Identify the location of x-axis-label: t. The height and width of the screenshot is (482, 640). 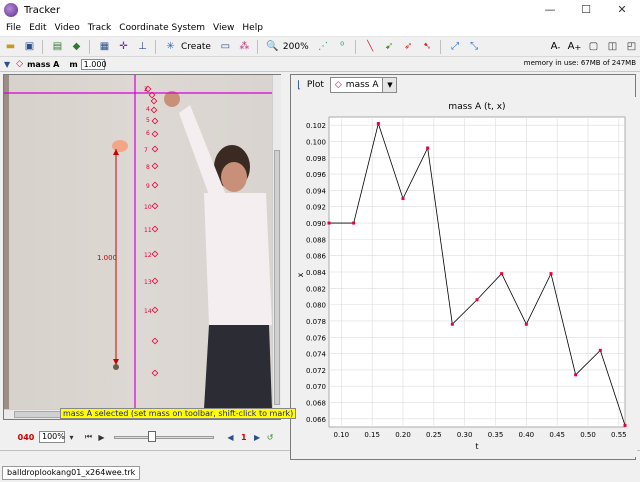
(476, 446).